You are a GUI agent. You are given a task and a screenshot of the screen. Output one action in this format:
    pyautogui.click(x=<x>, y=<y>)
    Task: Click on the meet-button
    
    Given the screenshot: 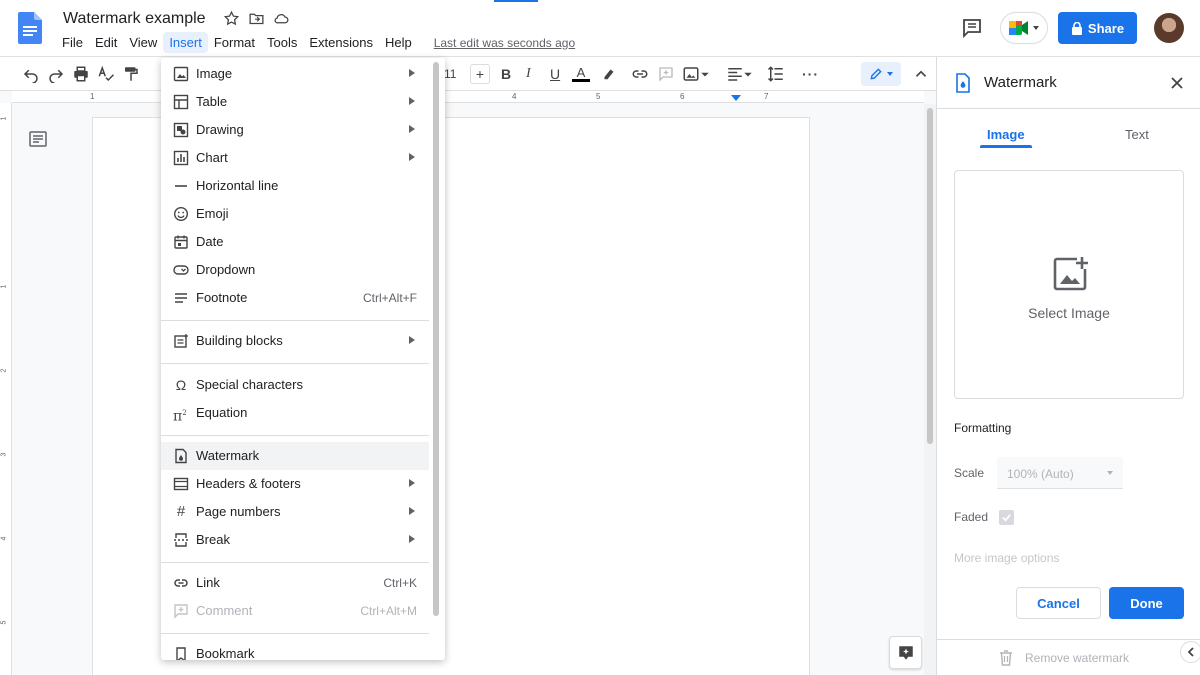 What is the action you would take?
    pyautogui.click(x=1024, y=28)
    